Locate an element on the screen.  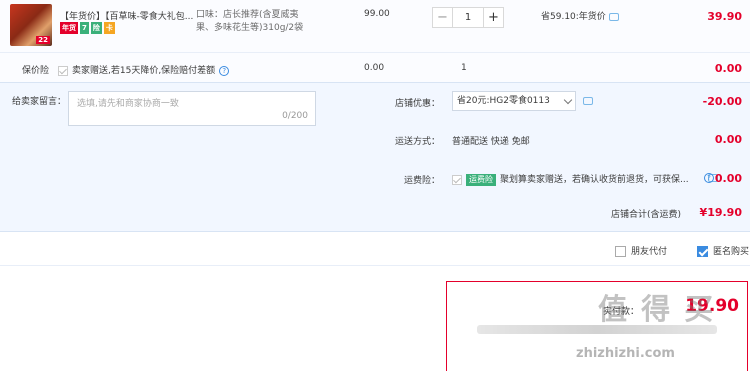
shop-total-value: ¥19.90 is located at coordinates (720, 212).